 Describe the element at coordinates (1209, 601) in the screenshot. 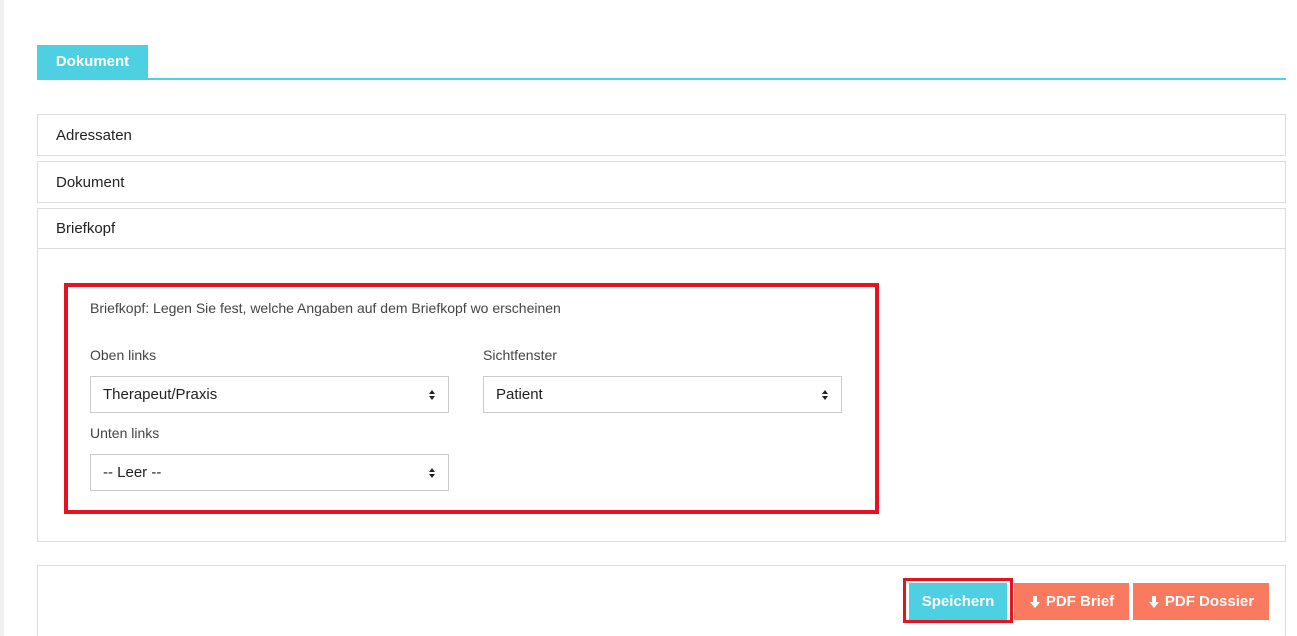

I see `pdf-dossier-label: PDF Dossier` at that location.